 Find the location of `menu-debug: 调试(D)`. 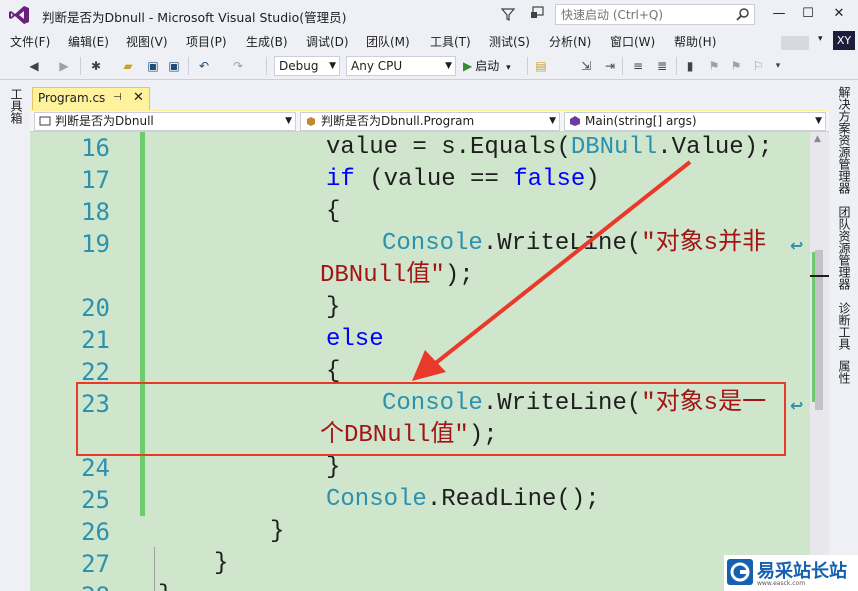

menu-debug: 调试(D) is located at coordinates (327, 41).